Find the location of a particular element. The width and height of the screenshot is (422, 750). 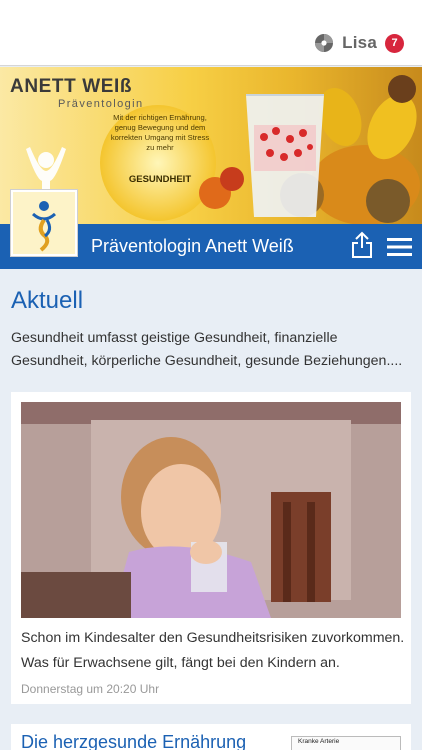

top-bar: Lisa 7 is located at coordinates (211, 33).